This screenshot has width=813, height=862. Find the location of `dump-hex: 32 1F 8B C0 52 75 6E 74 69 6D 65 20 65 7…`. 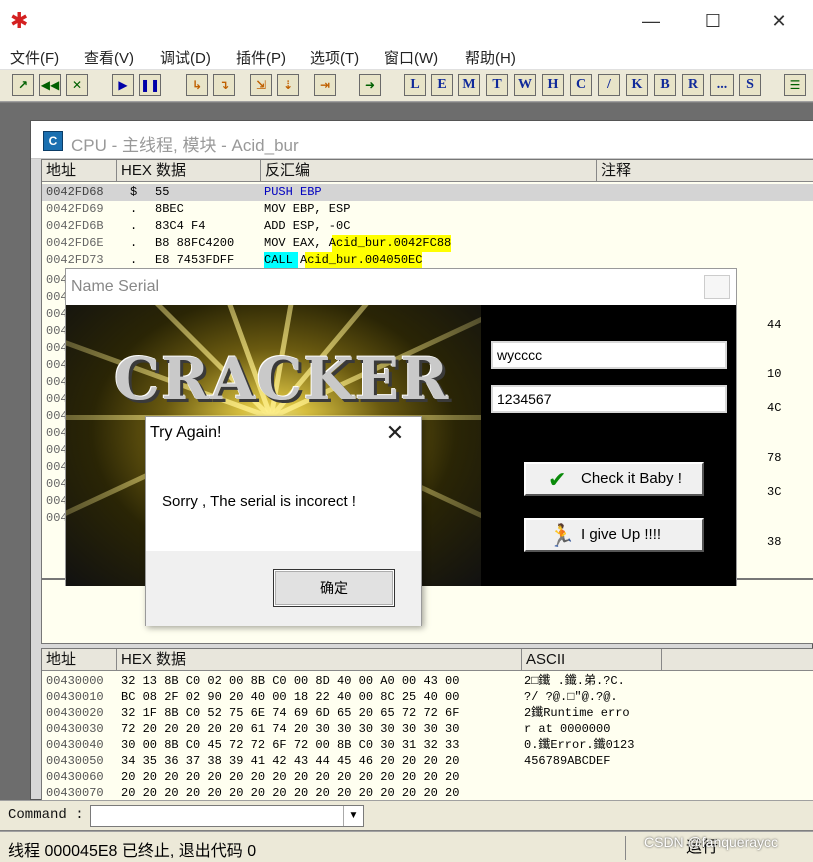

dump-hex: 32 1F 8B C0 52 75 6E 74 69 6D 65 20 65 7… is located at coordinates (290, 713).